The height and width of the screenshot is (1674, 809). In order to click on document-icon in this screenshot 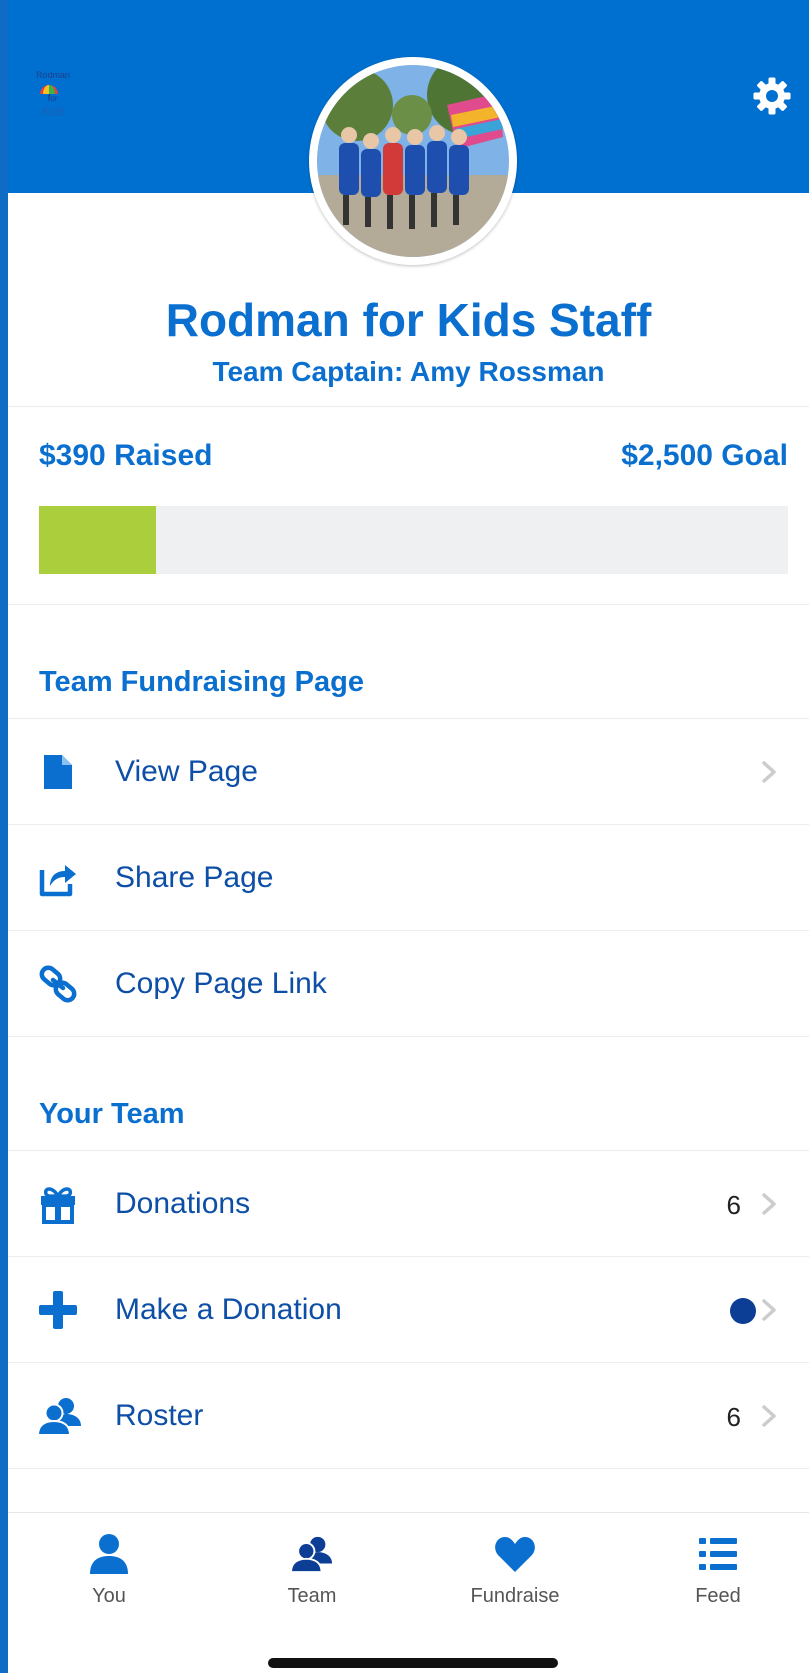, I will do `click(58, 772)`.